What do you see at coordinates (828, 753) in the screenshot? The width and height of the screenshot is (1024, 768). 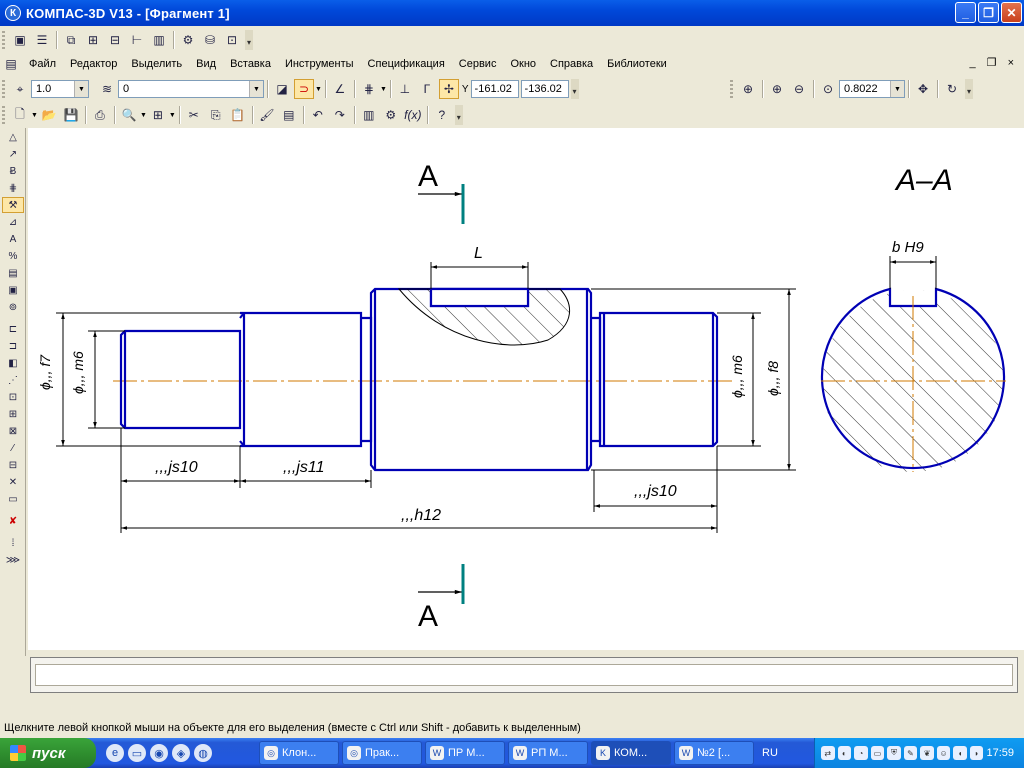 I see `tray-icon-network: ⇄` at bounding box center [828, 753].